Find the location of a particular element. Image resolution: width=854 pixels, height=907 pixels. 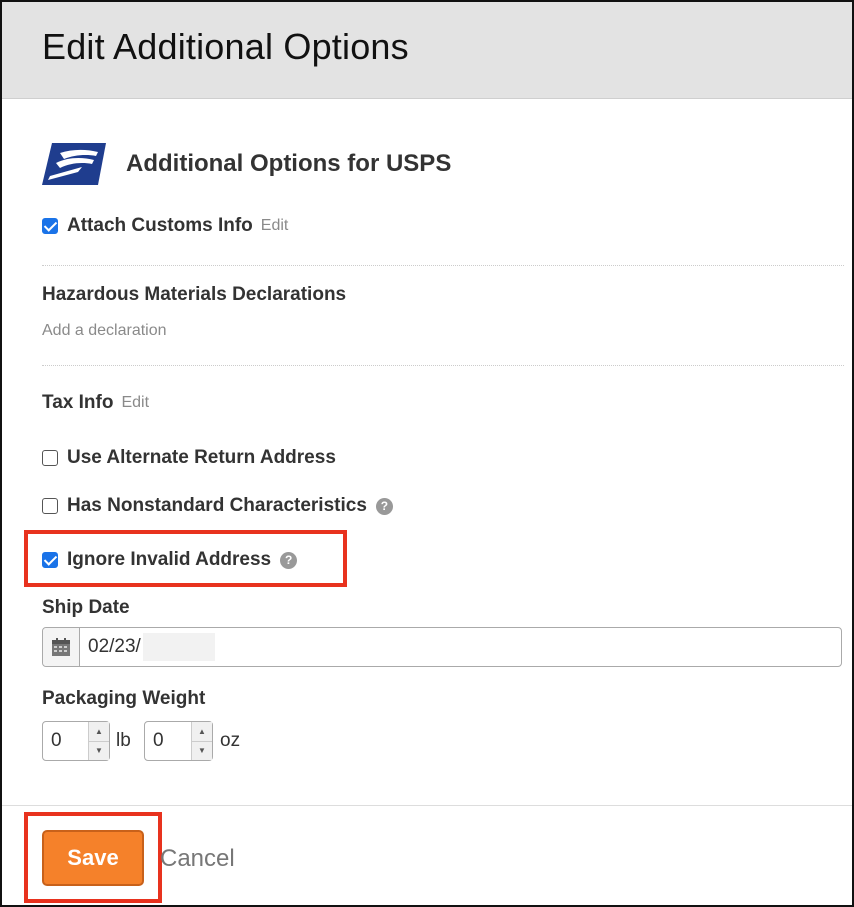

ship-date-value: 02/23/ is located at coordinates (114, 646).